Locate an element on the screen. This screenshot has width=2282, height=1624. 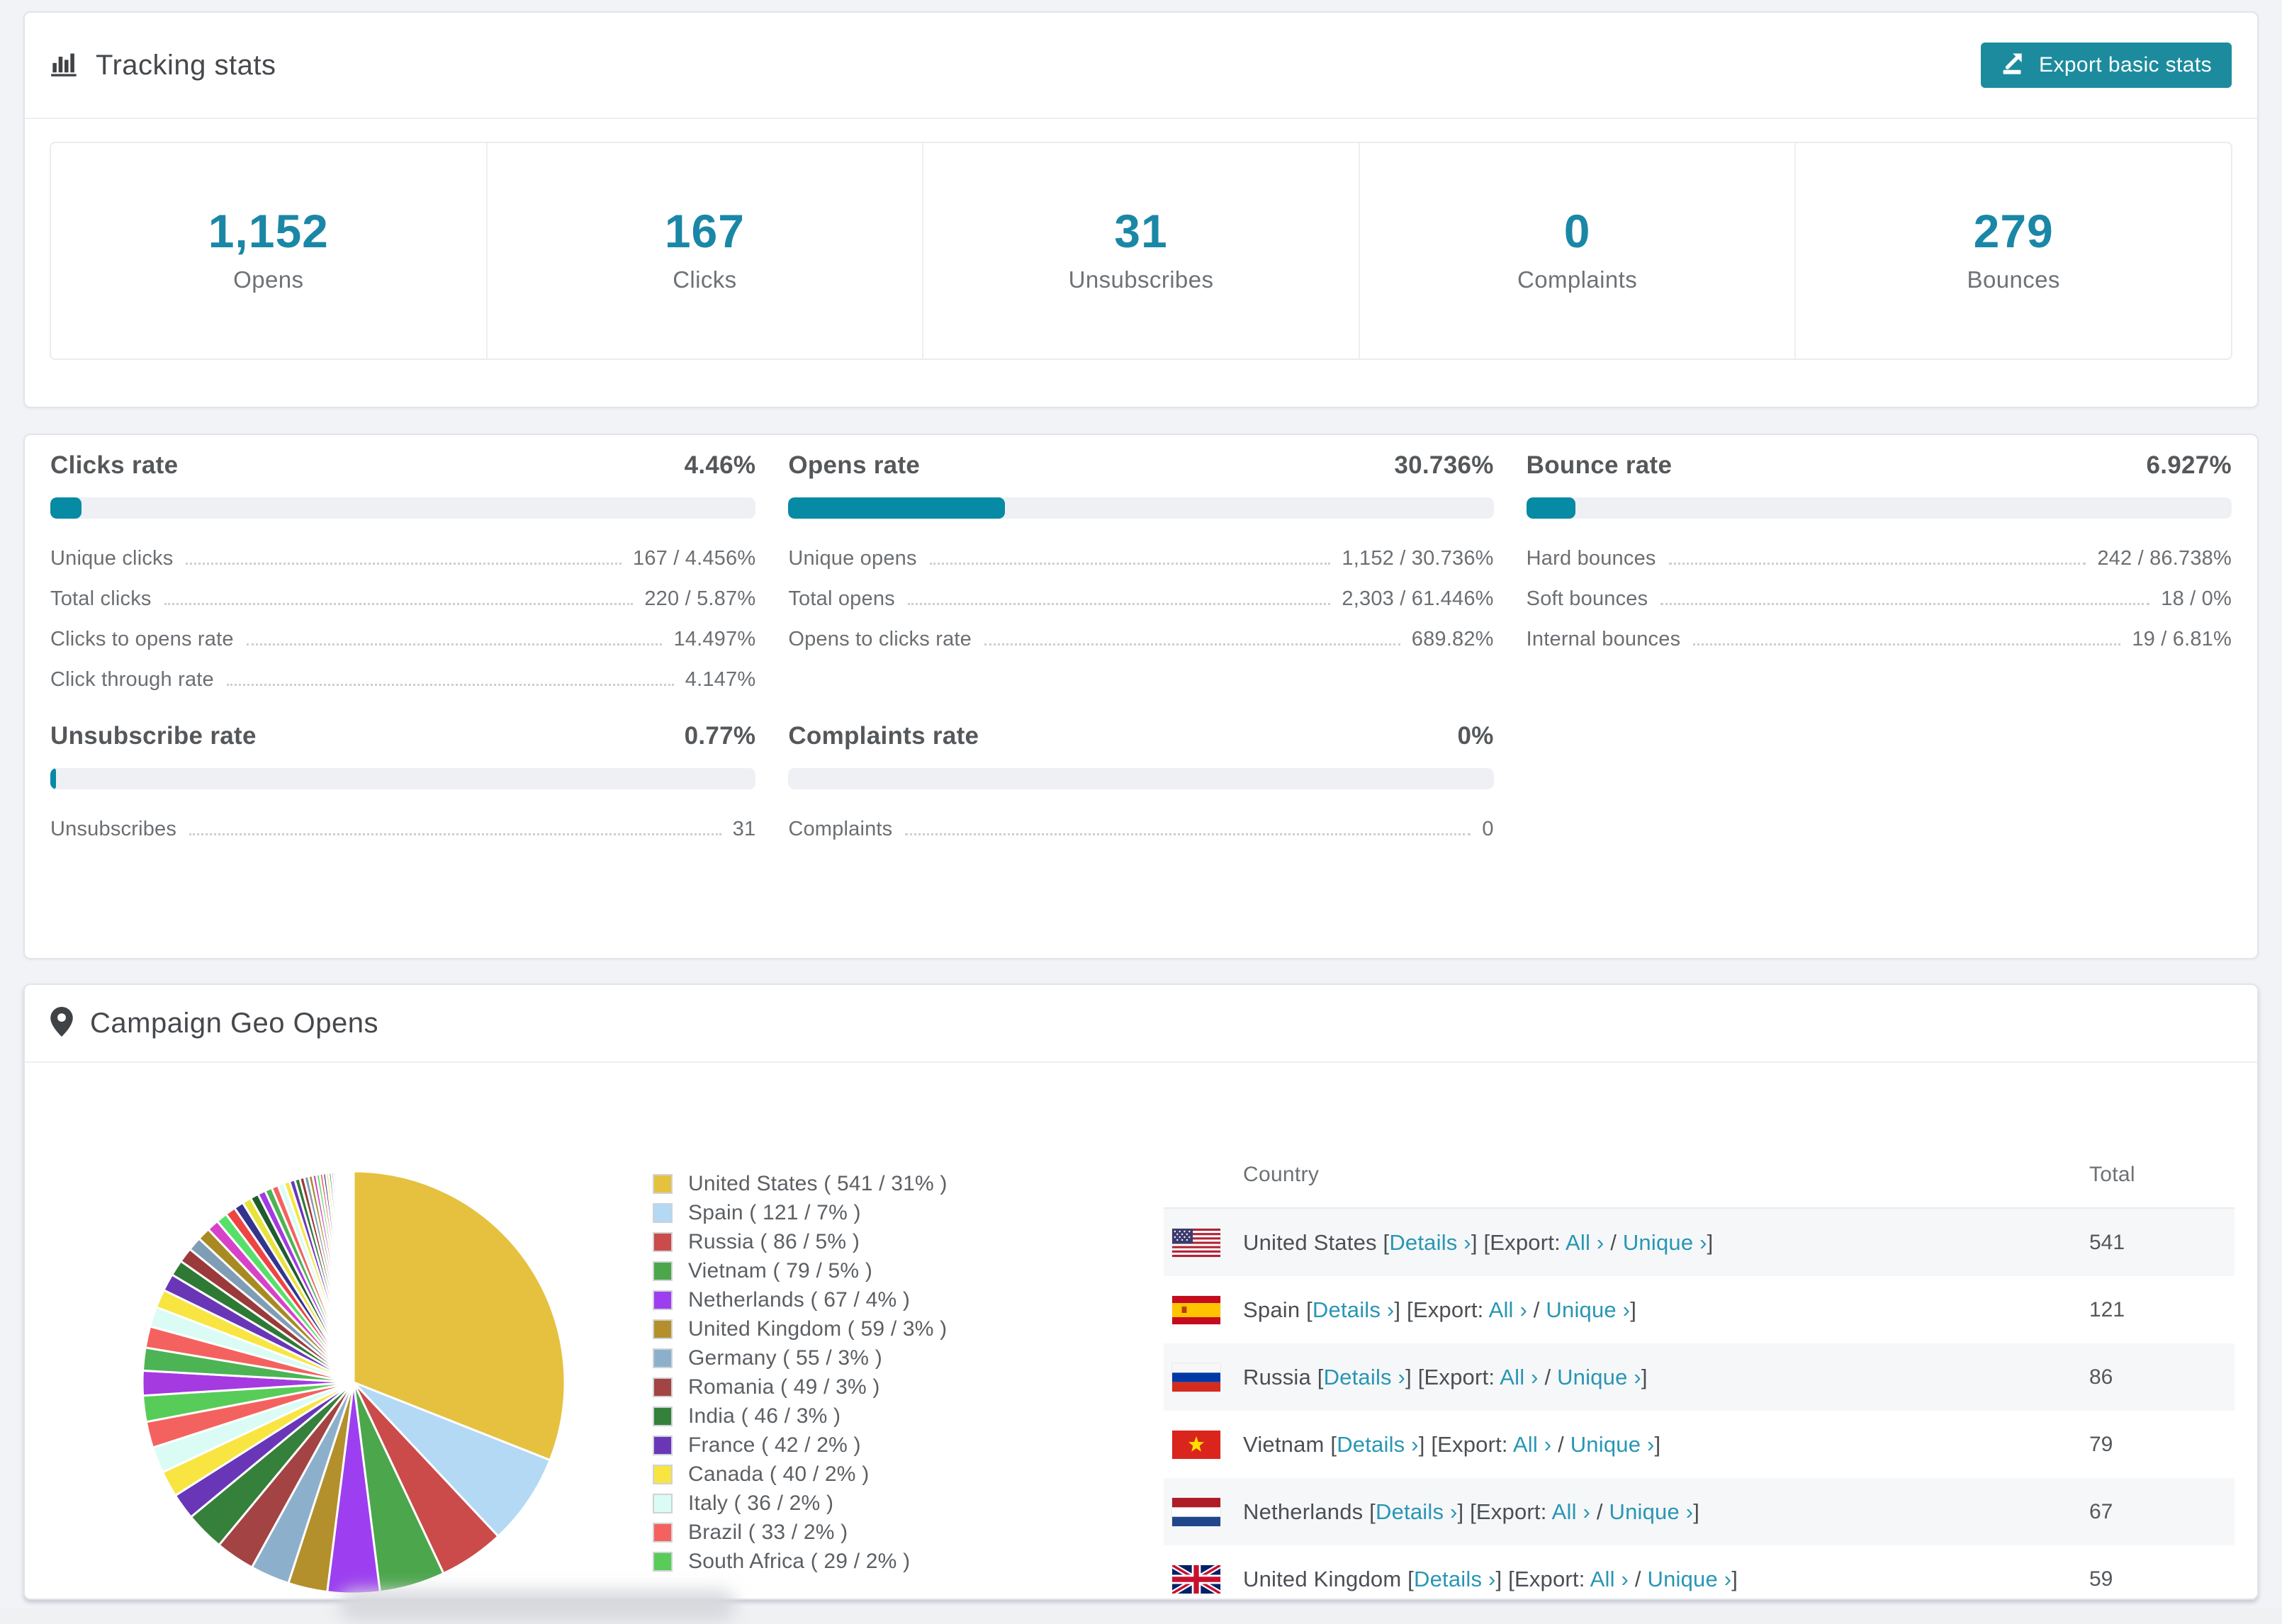
rate-title: Bounce rate is located at coordinates (1600, 465).